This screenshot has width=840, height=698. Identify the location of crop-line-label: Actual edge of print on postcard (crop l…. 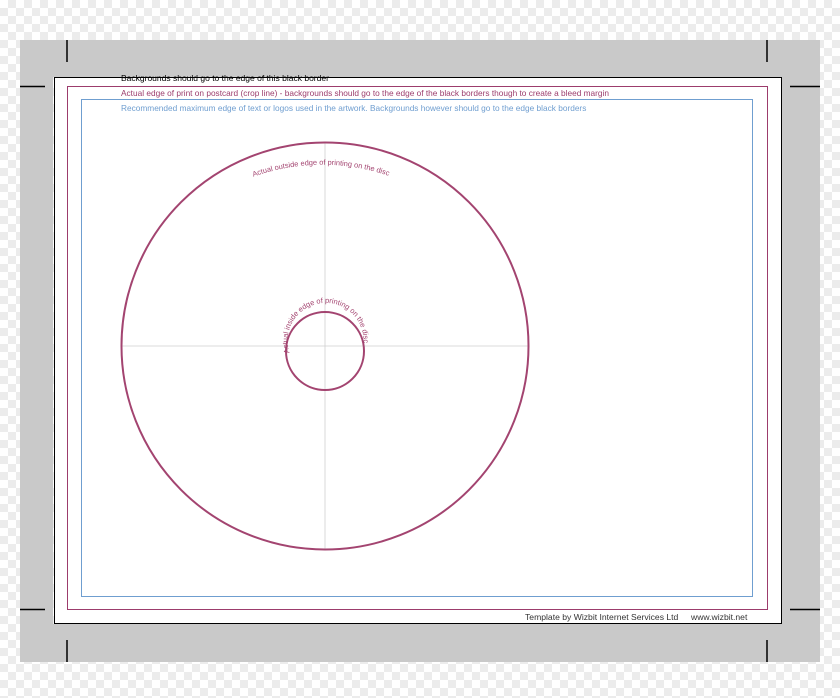
(365, 93).